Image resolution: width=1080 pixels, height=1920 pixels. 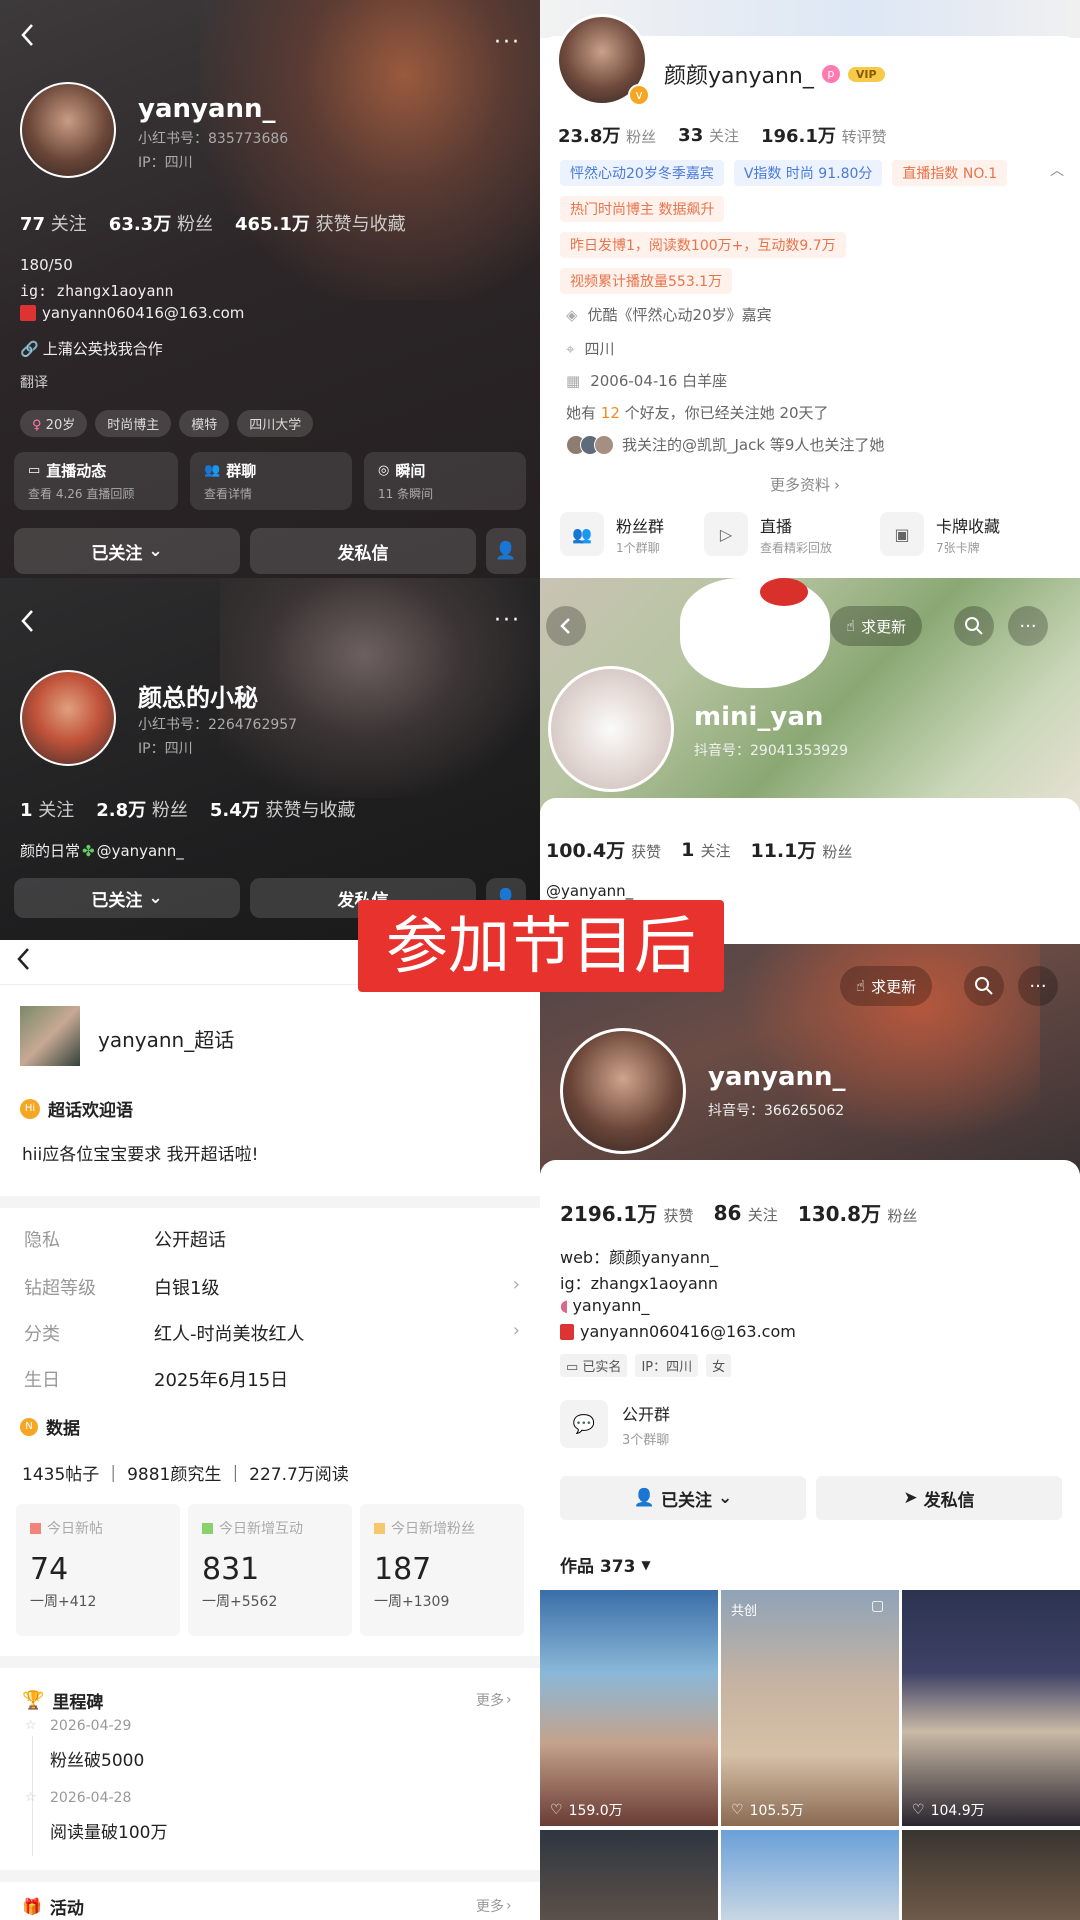 What do you see at coordinates (29, 1426) in the screenshot?
I see `data-icon: N` at bounding box center [29, 1426].